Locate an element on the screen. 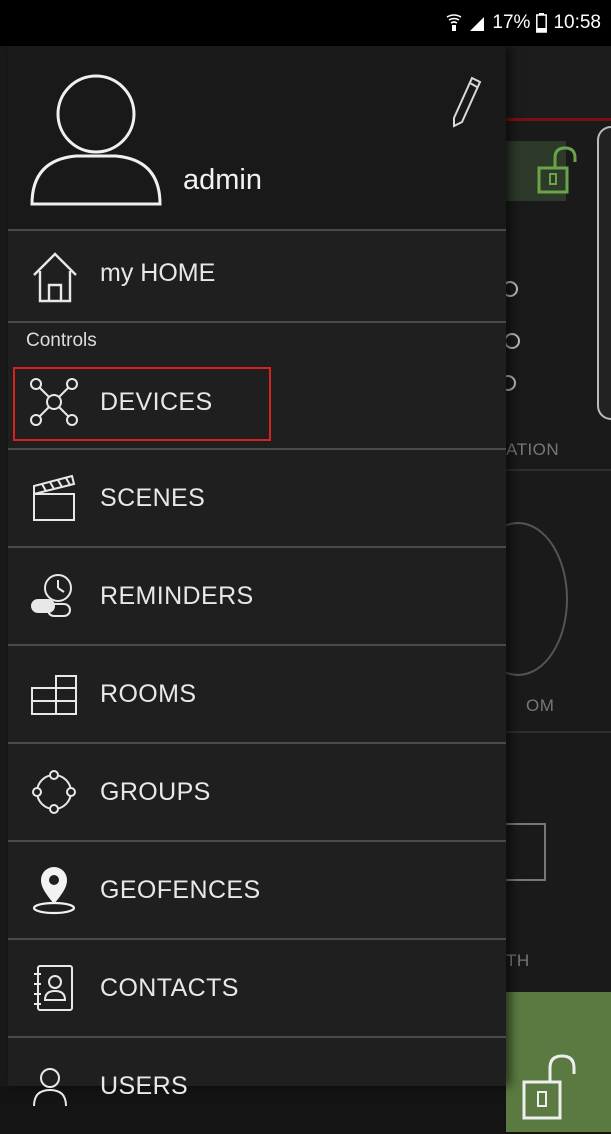 This screenshot has width=611, height=1134. divider is located at coordinates (257, 322).